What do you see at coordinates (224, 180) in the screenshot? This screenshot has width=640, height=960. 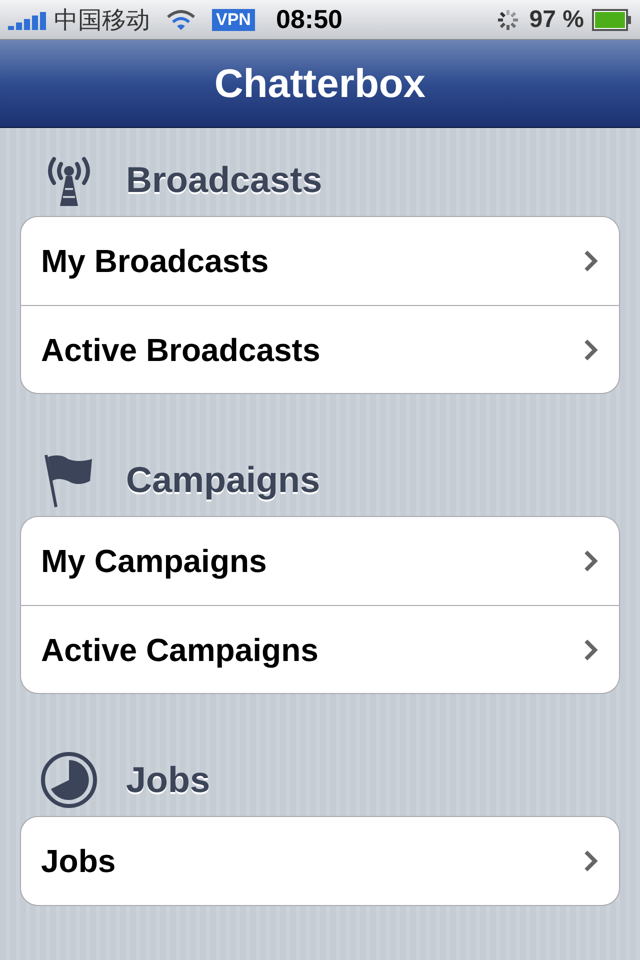 I see `section-header: Broadcasts` at bounding box center [224, 180].